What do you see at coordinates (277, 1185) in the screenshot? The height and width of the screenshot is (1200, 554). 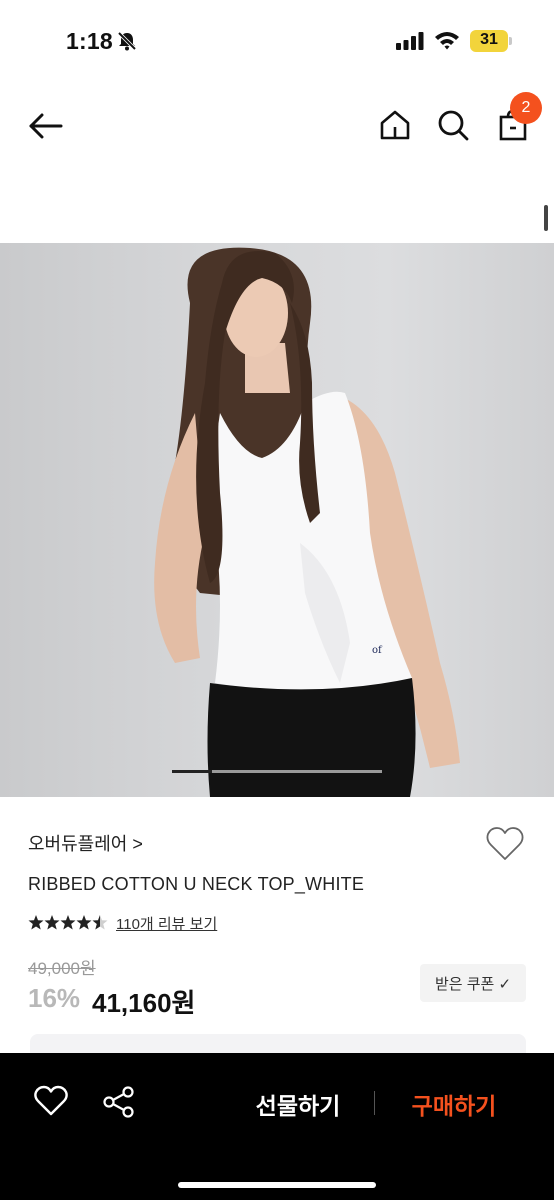 I see `home-indicator` at bounding box center [277, 1185].